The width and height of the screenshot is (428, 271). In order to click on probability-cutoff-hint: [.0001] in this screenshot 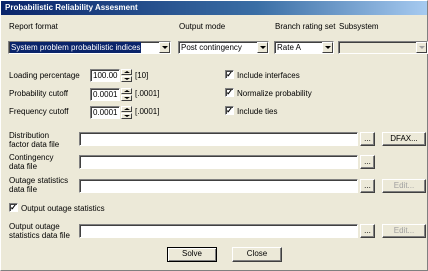, I will do `click(147, 93)`.